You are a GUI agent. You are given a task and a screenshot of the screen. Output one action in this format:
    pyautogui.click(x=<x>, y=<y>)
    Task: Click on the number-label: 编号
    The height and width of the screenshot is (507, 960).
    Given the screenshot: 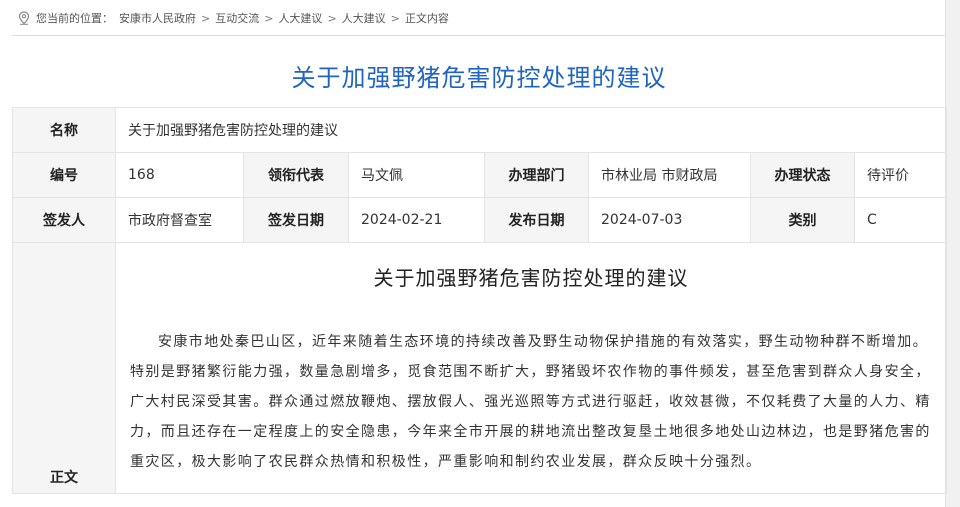 What is the action you would take?
    pyautogui.click(x=64, y=175)
    